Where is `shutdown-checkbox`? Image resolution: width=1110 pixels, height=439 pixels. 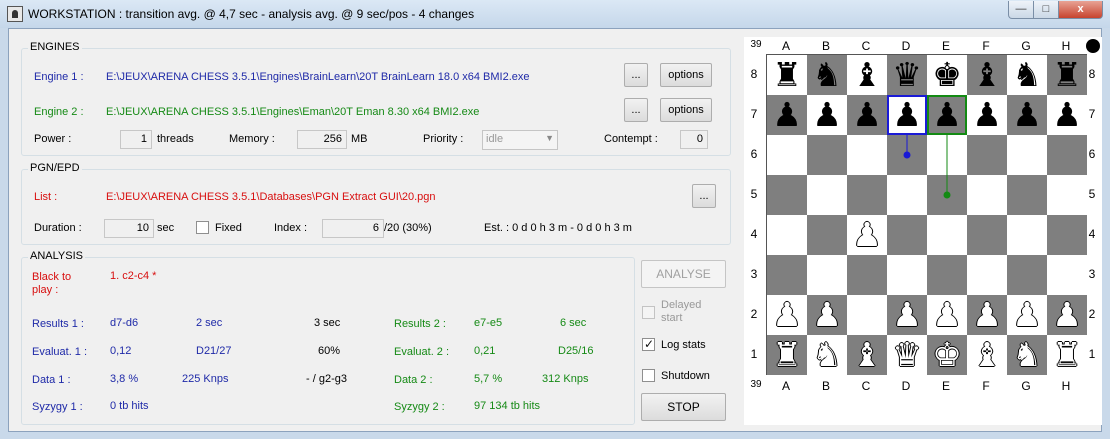 shutdown-checkbox is located at coordinates (648, 375).